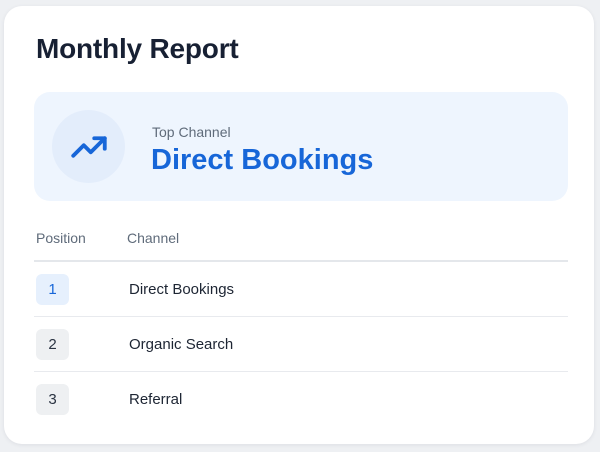 The image size is (600, 452). I want to click on trending-up-icon, so click(88, 146).